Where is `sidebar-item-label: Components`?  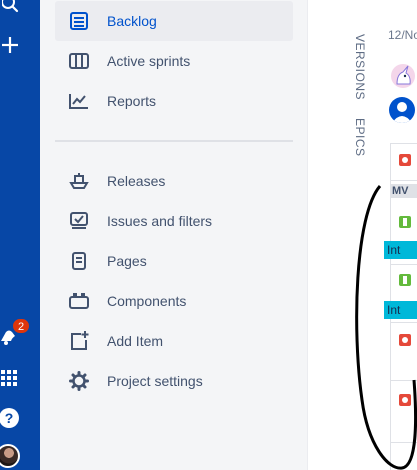 sidebar-item-label: Components is located at coordinates (147, 301).